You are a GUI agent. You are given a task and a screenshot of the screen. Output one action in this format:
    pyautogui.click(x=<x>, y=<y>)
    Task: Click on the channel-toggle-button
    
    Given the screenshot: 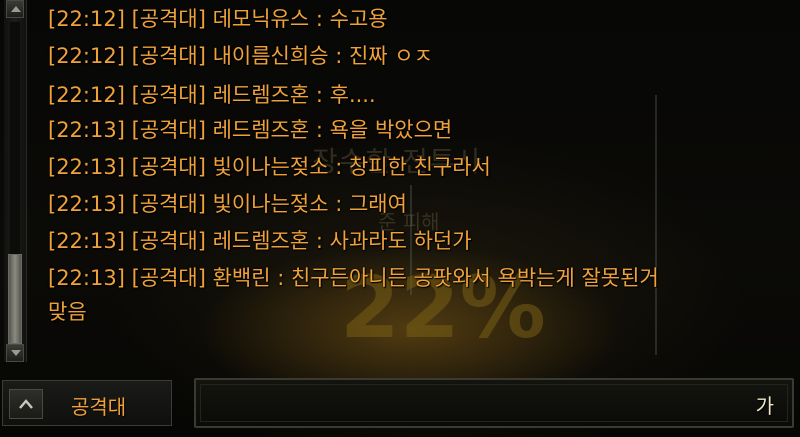 What is the action you would take?
    pyautogui.click(x=26, y=404)
    